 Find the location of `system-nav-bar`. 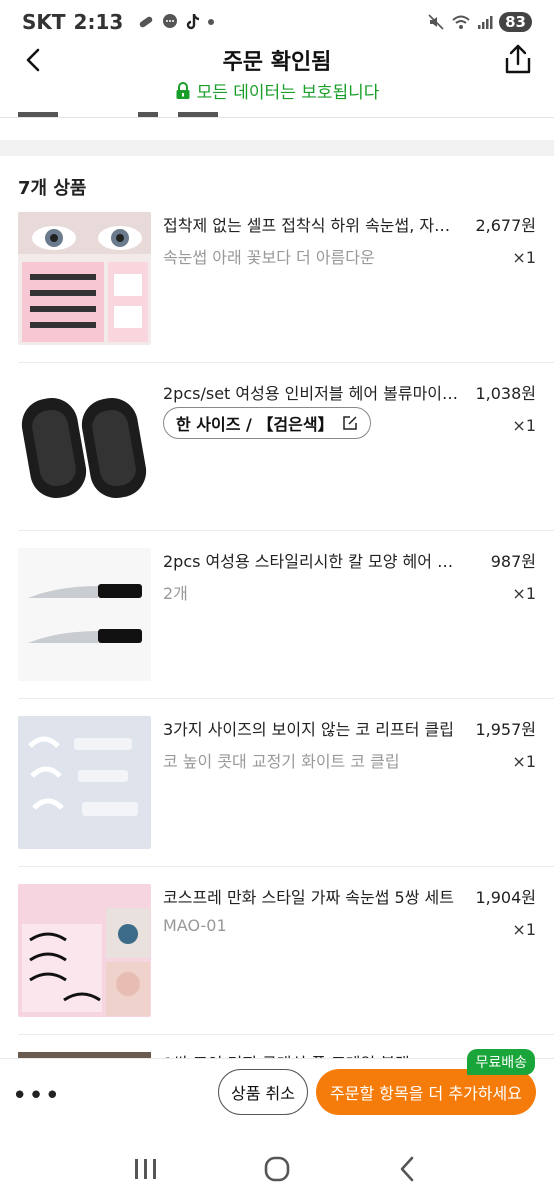

system-nav-bar is located at coordinates (277, 1169).